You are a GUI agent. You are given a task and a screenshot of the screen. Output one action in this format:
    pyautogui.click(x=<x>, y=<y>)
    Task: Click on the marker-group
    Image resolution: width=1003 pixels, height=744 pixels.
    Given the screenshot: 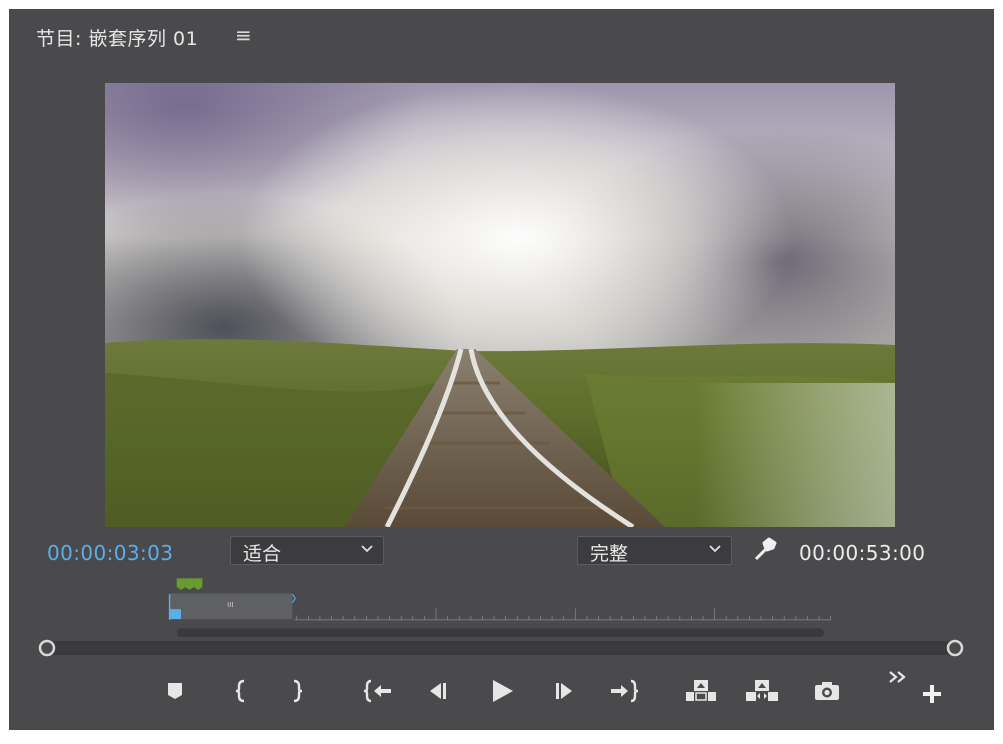 What is the action you would take?
    pyautogui.click(x=189, y=584)
    